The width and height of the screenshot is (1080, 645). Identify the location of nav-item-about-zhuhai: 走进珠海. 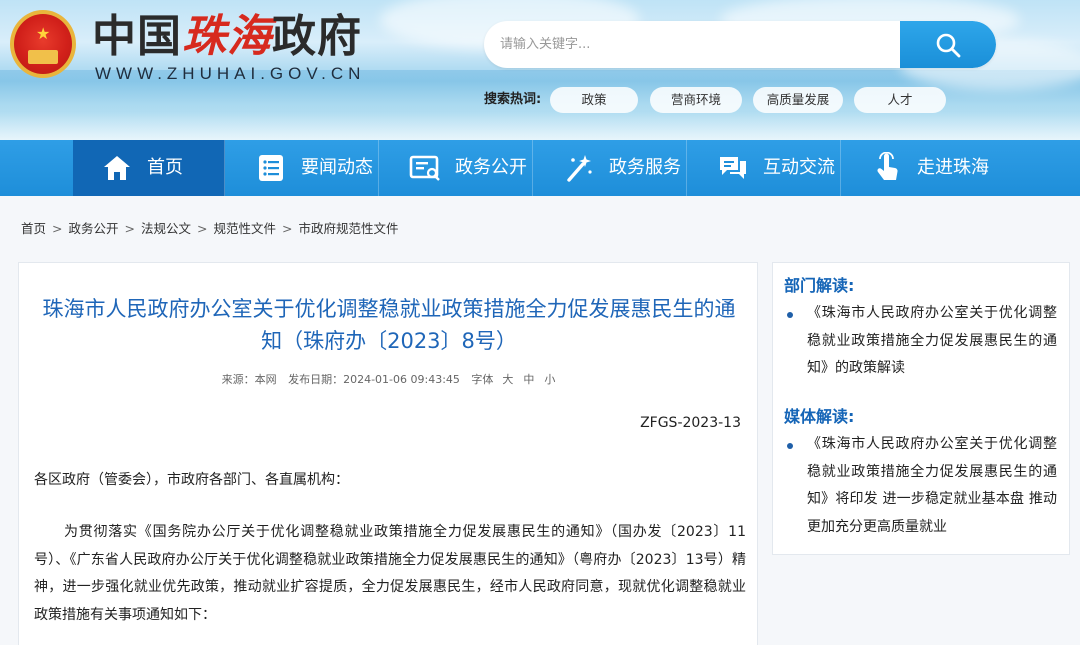
(919, 168).